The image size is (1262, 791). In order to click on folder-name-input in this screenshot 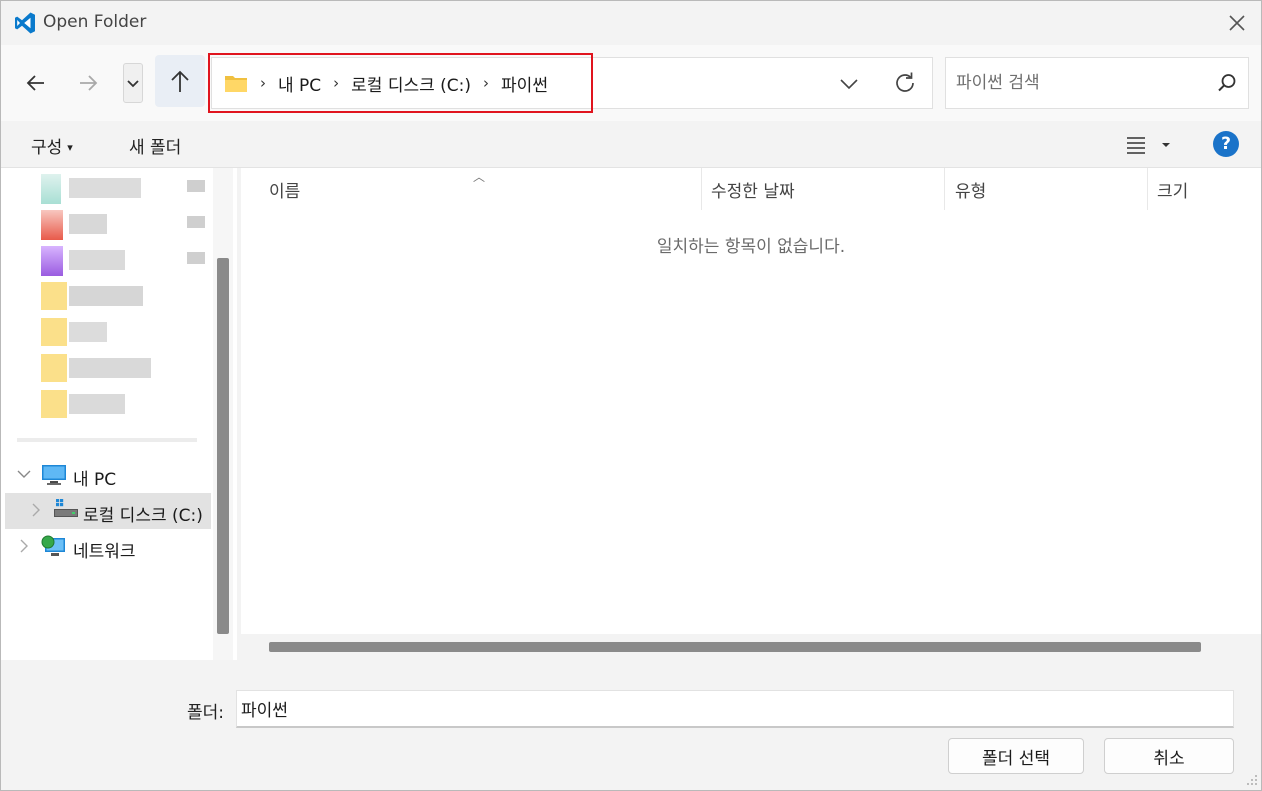, I will do `click(735, 709)`.